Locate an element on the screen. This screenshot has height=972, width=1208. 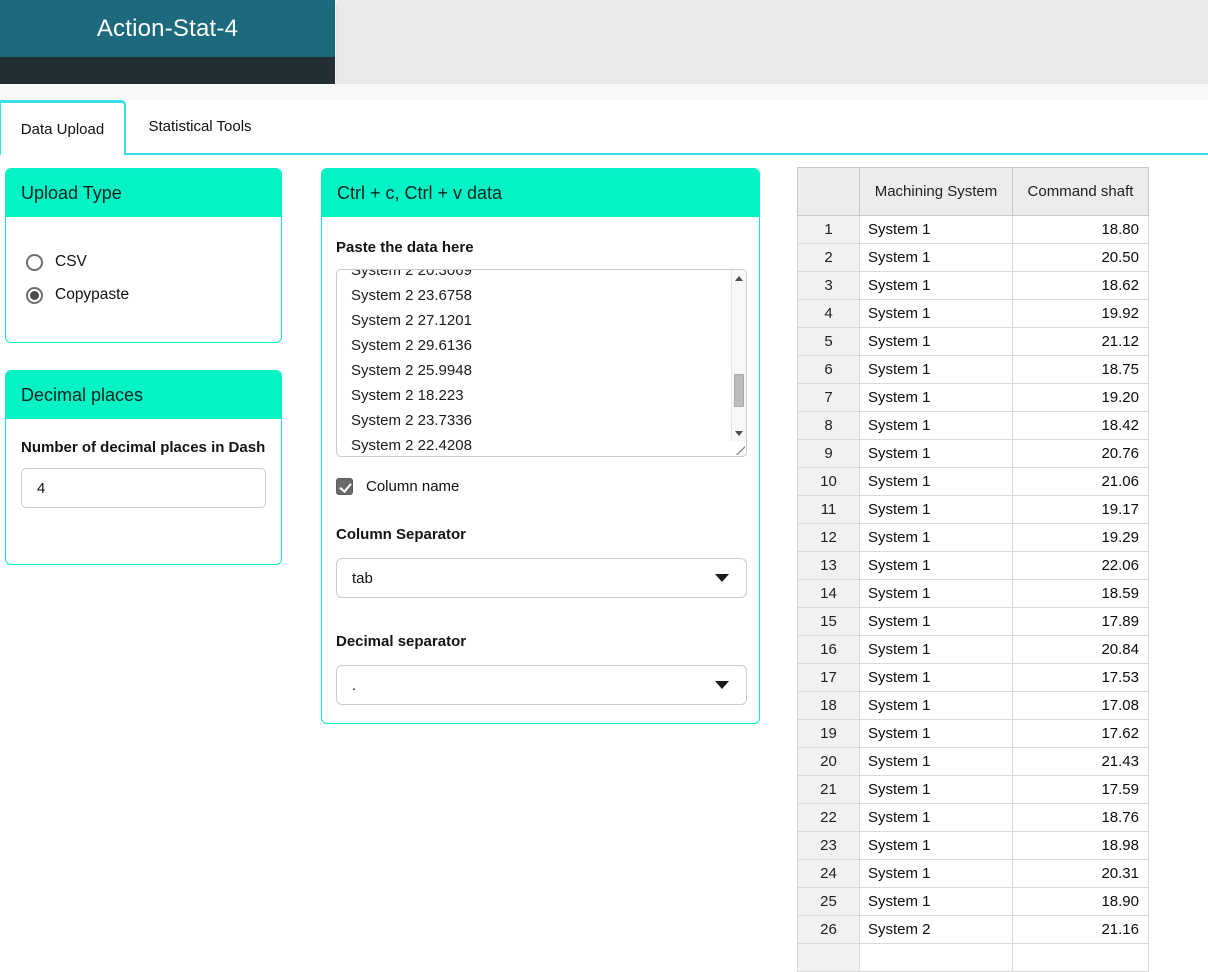
chevron-down-icon is located at coordinates (722, 578).